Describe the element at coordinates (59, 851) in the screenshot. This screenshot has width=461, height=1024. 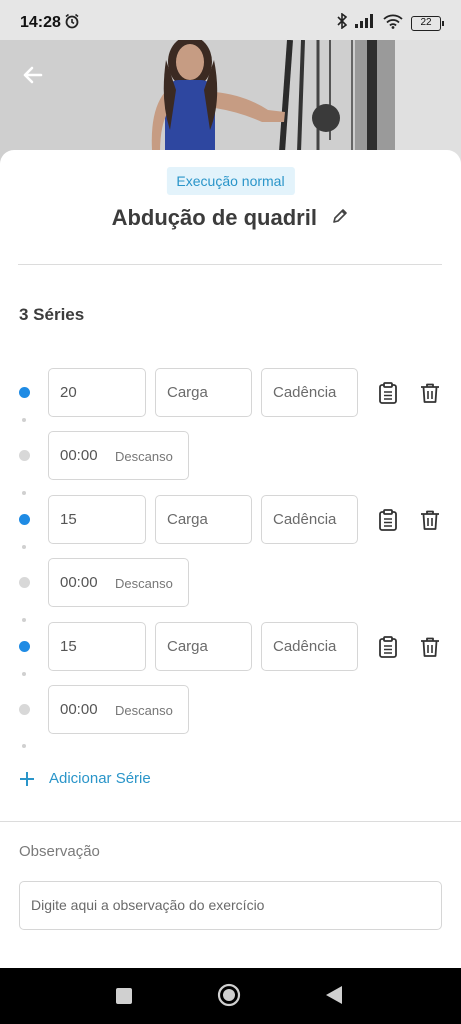
I see `observation-label: Observação` at that location.